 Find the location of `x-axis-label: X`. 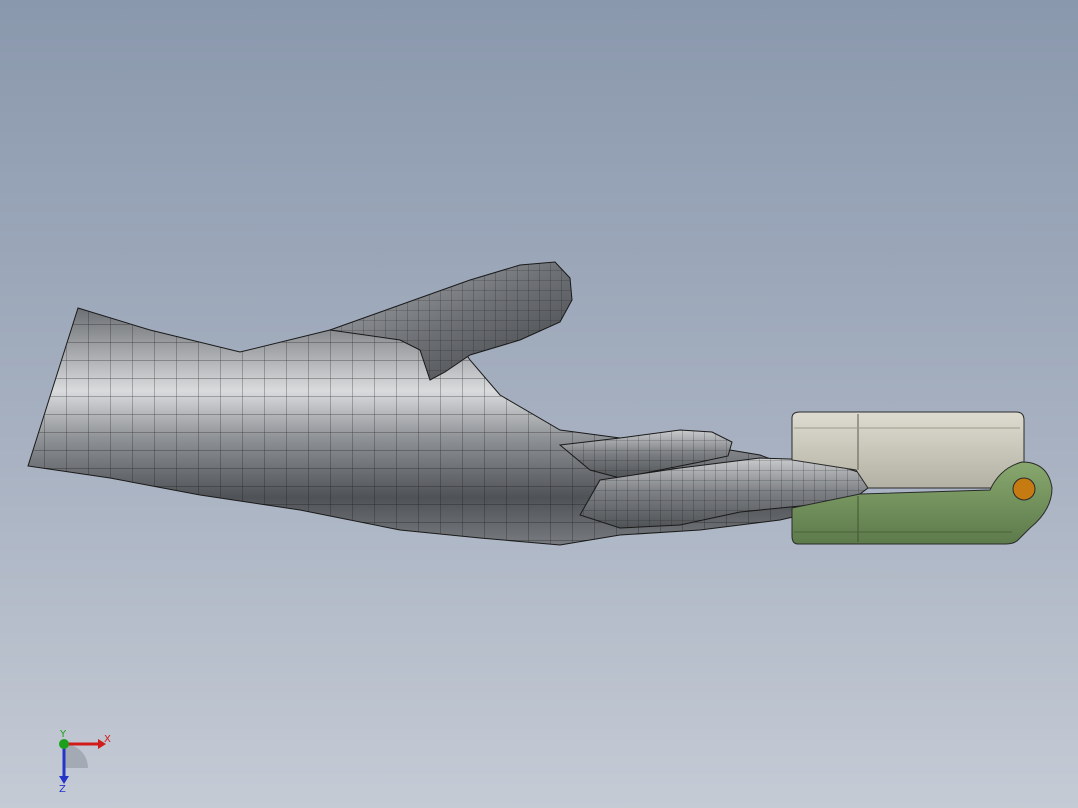

x-axis-label: X is located at coordinates (107, 739).